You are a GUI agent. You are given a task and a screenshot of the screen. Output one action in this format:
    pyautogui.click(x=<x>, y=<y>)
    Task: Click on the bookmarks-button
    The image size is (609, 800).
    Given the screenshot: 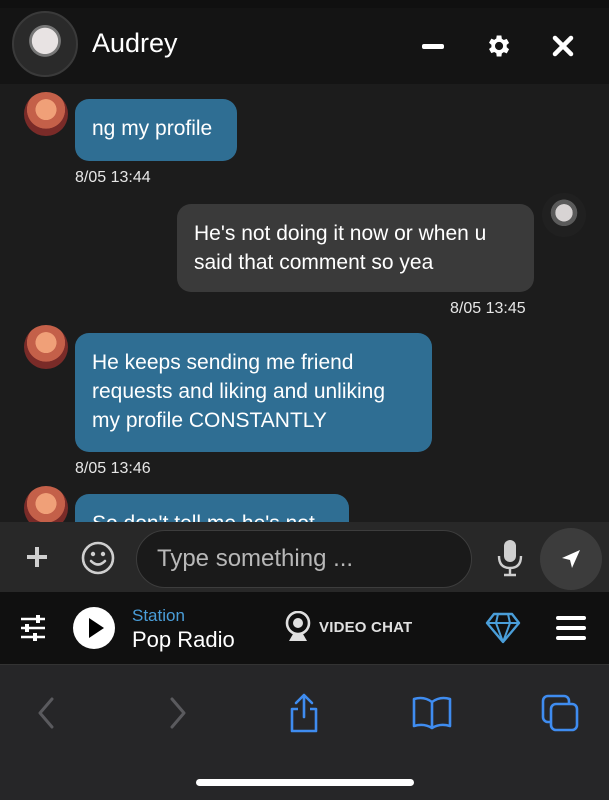 What is the action you would take?
    pyautogui.click(x=432, y=713)
    